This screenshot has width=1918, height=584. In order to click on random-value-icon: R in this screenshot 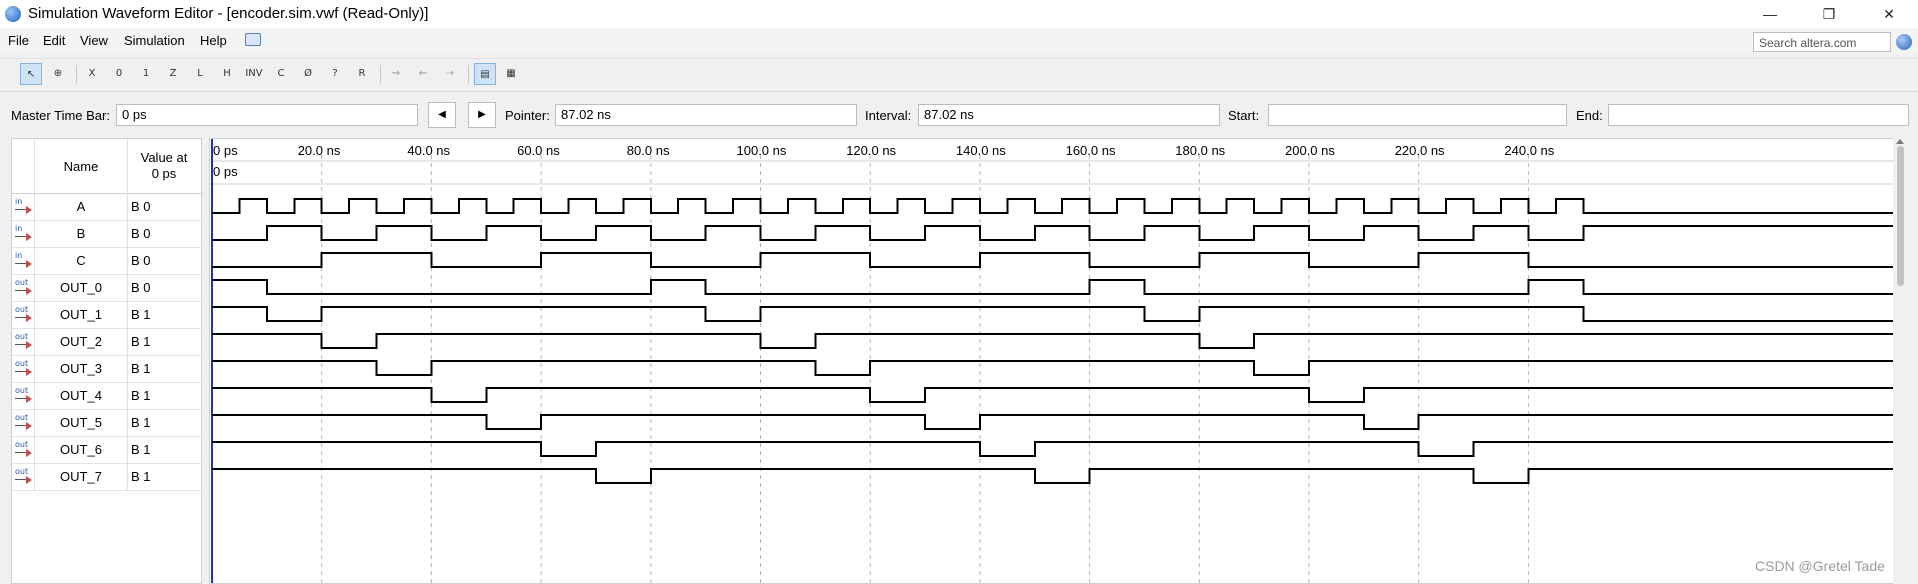, I will do `click(362, 74)`.